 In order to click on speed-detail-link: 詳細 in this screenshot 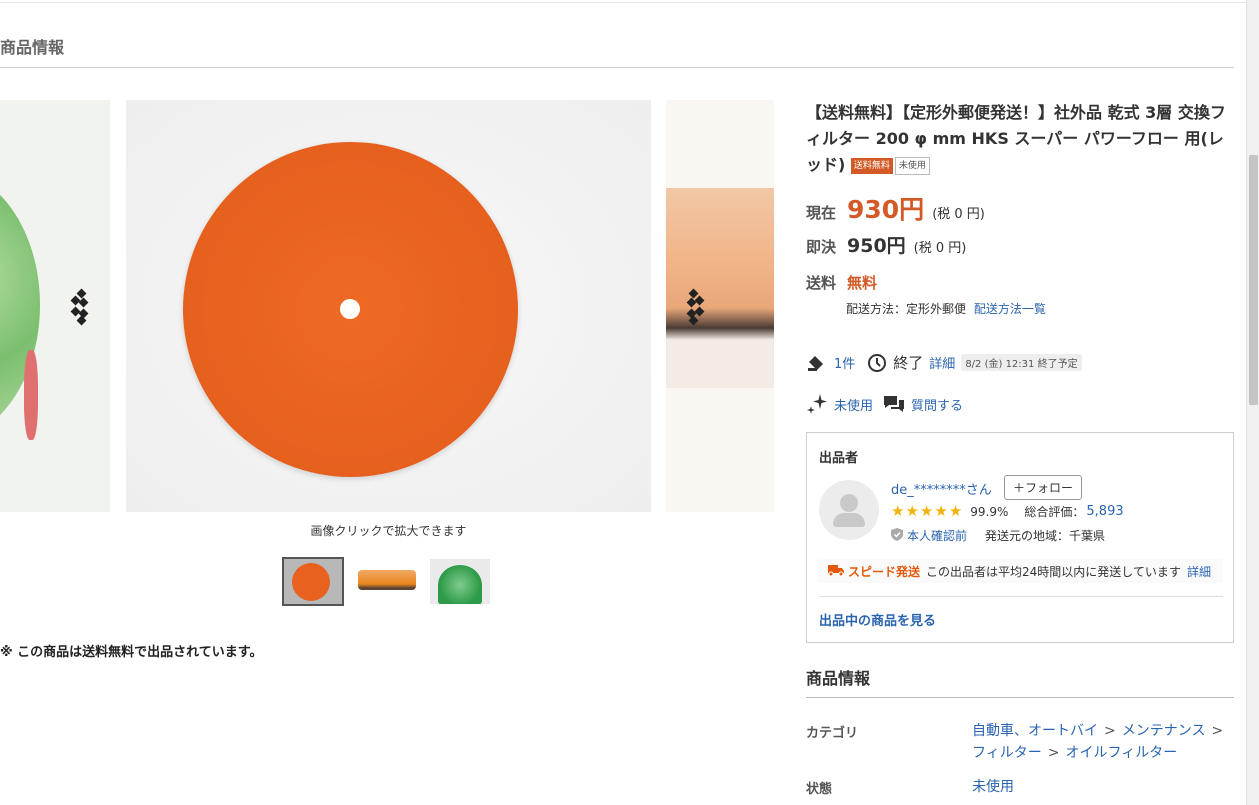, I will do `click(1199, 571)`.